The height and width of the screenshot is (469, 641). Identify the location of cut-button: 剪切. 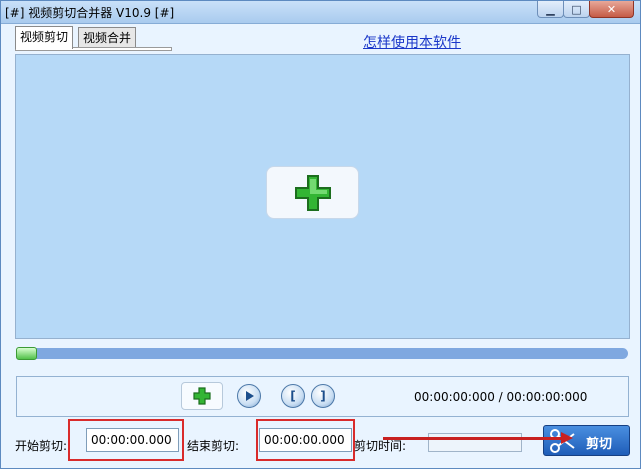
(586, 440).